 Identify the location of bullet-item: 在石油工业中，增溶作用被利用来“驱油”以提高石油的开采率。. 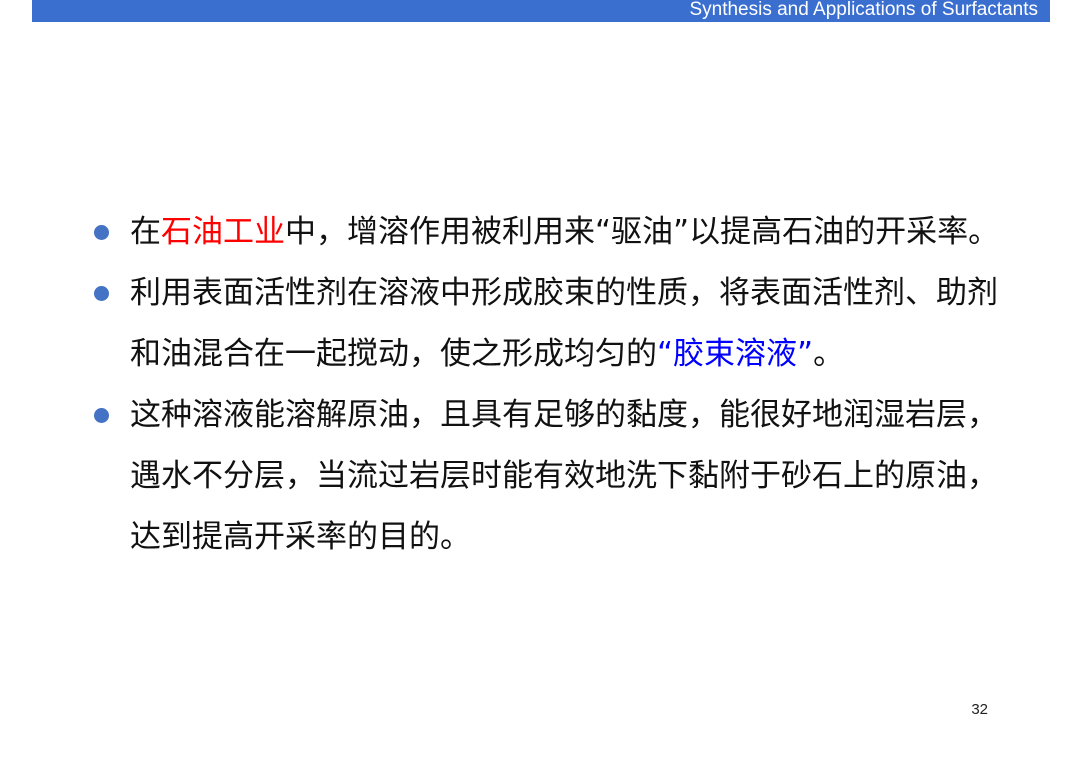
(557, 232).